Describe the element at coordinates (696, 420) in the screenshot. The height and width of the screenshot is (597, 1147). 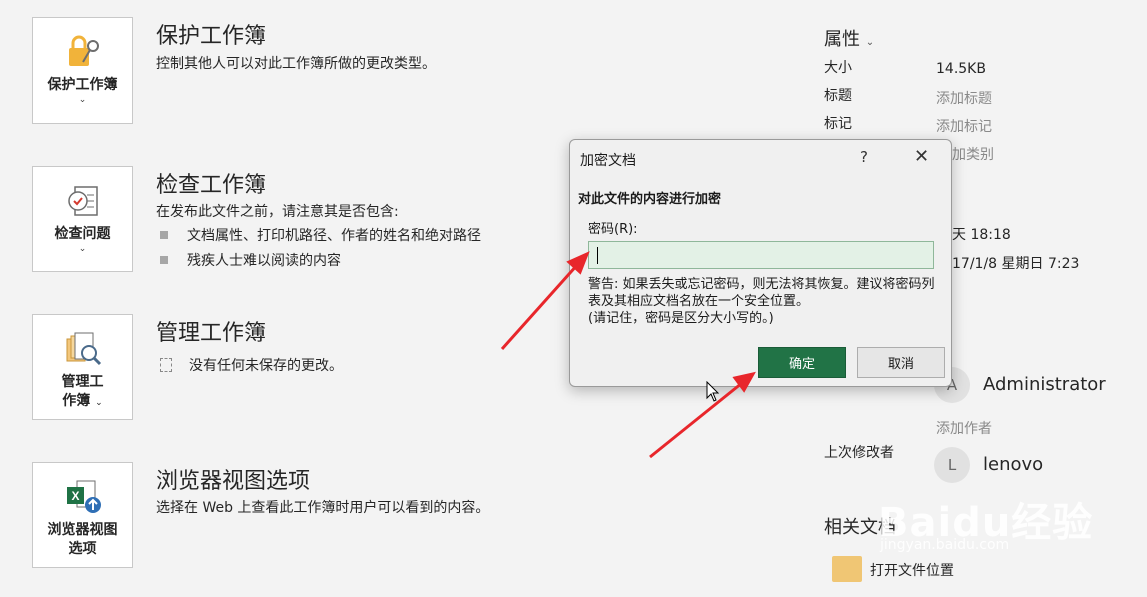
I see `arrow-to-ok-button` at that location.